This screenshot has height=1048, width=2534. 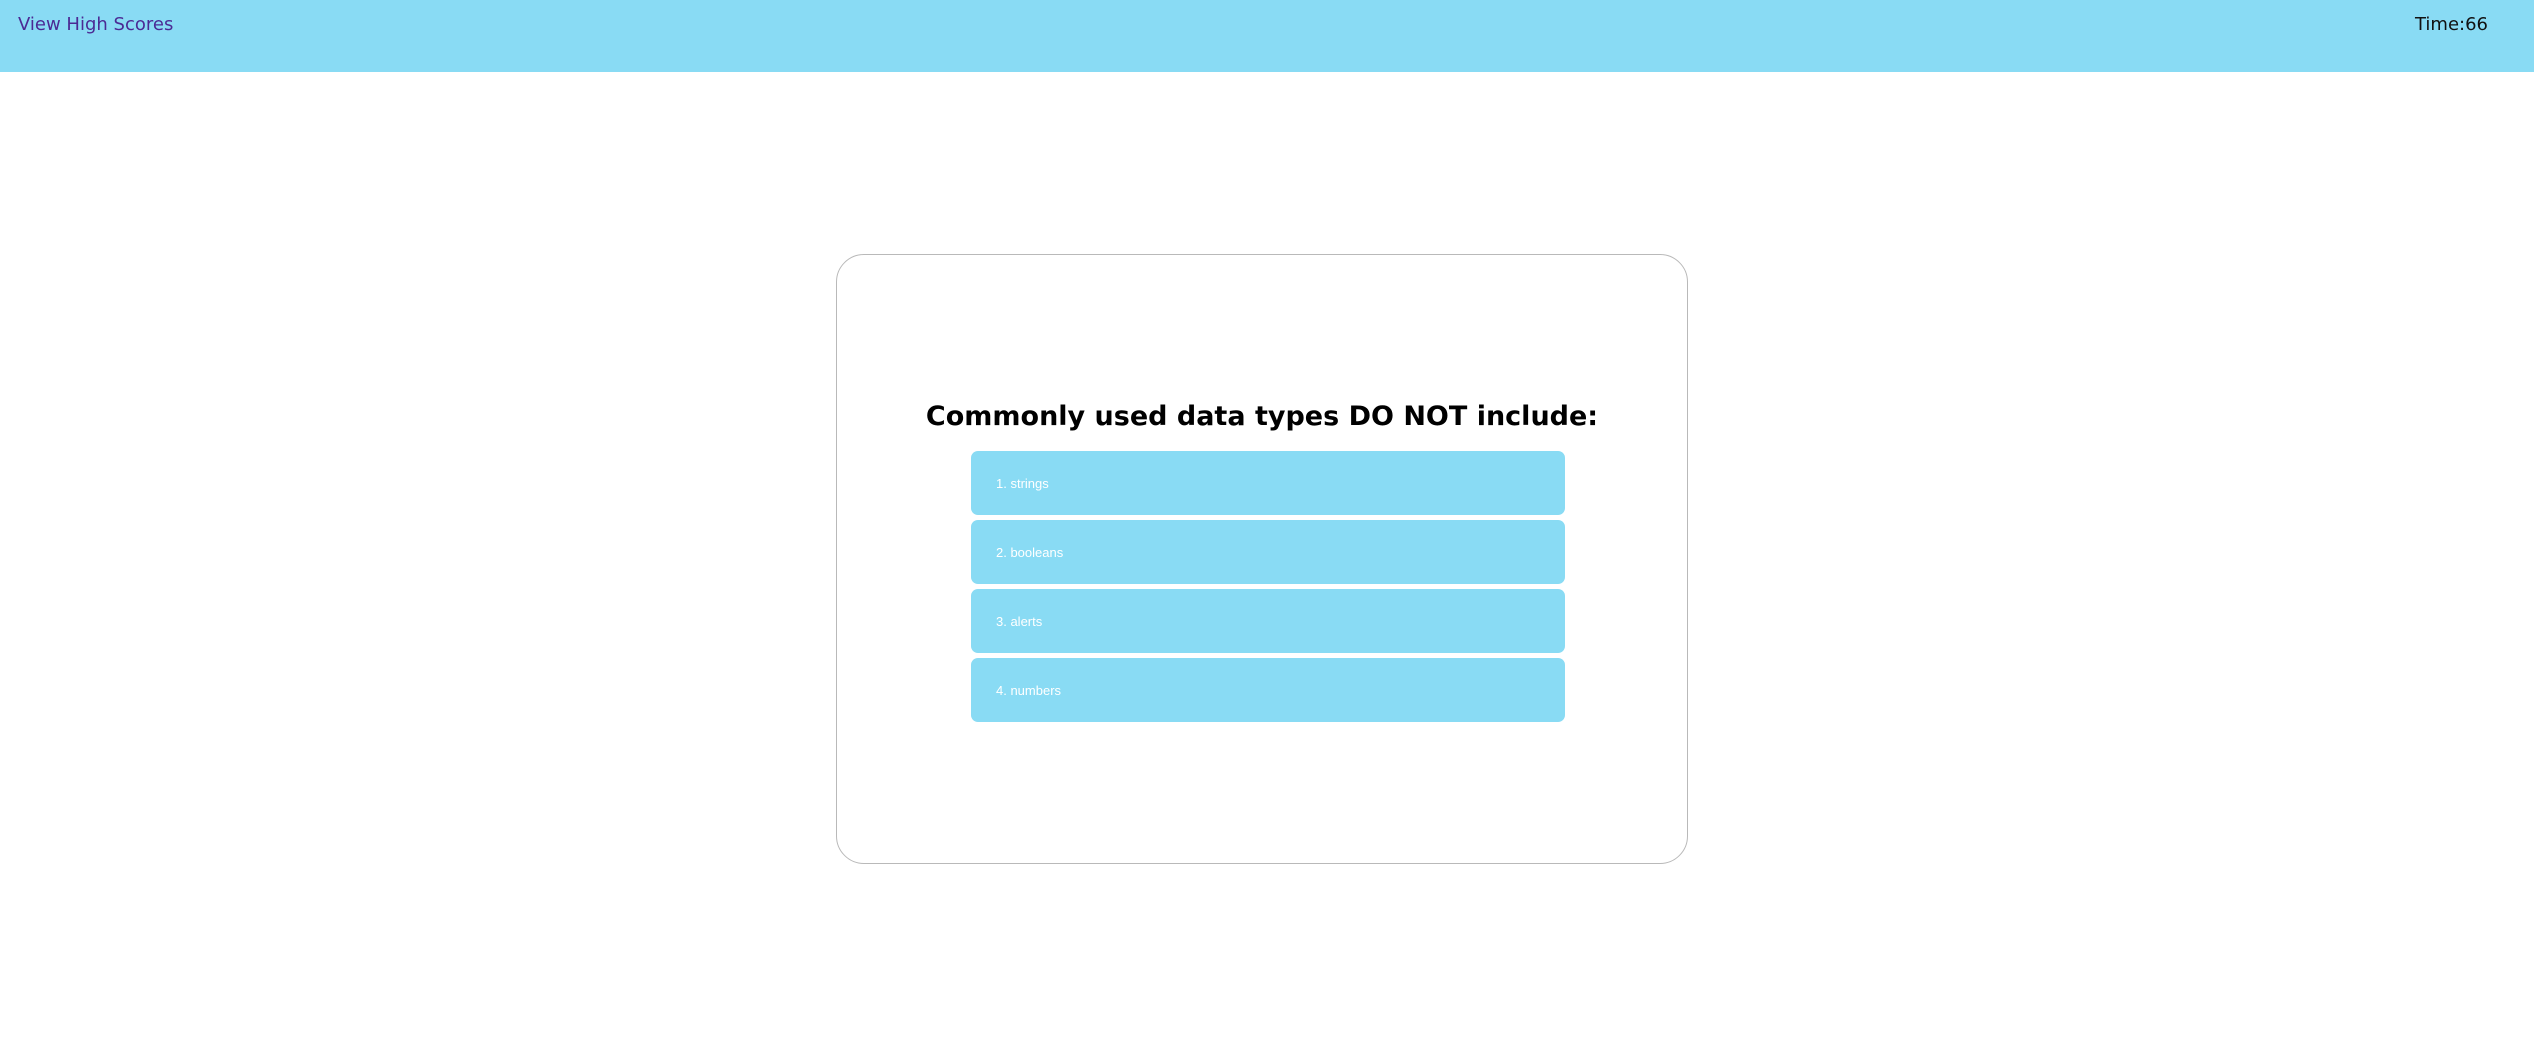 I want to click on answer-button-strings: 1. strings, so click(x=1268, y=483).